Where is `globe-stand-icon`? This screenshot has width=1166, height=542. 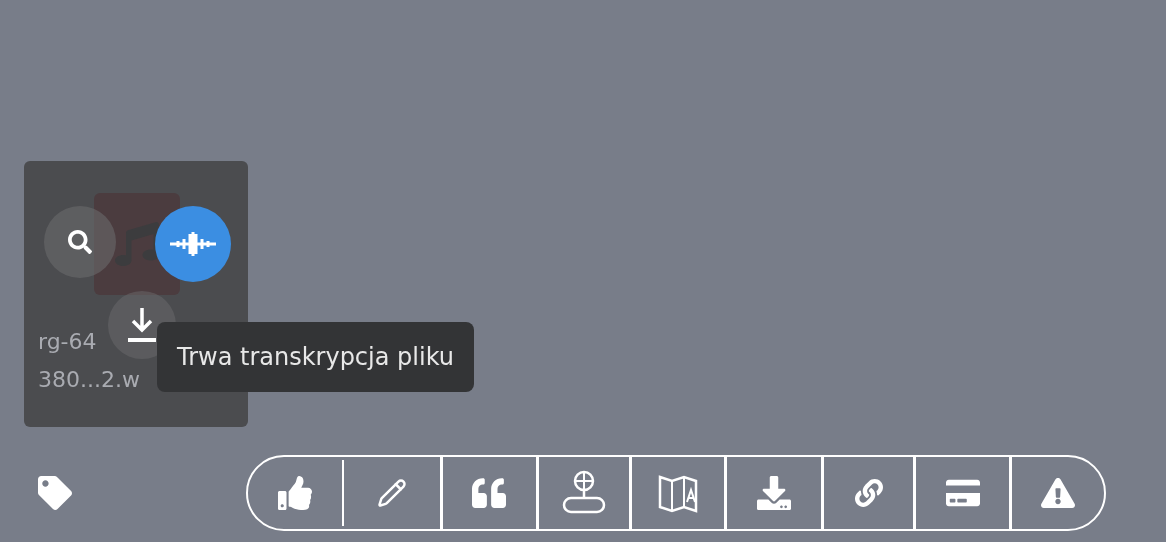
globe-stand-icon is located at coordinates (584, 493).